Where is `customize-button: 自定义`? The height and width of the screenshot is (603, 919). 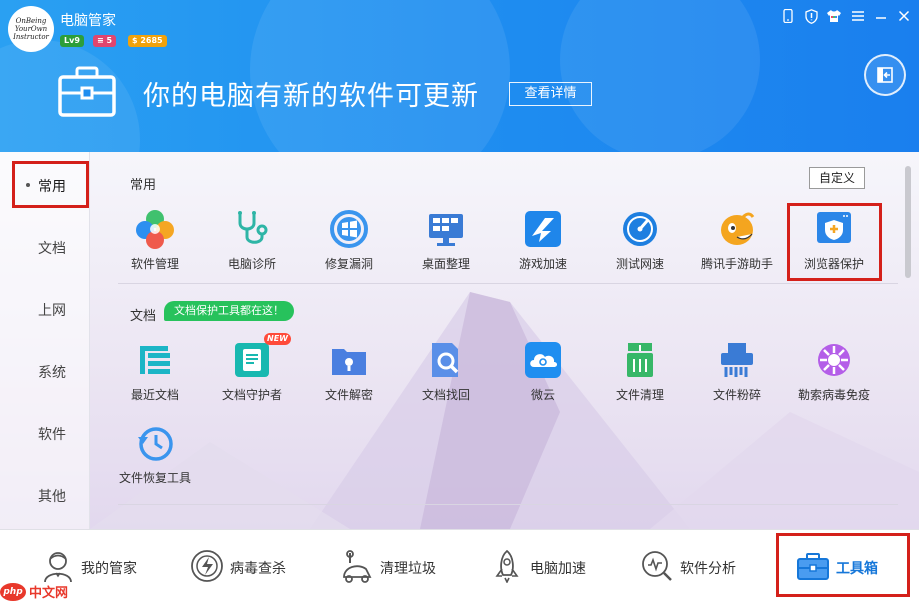
customize-button: 自定义 is located at coordinates (837, 178).